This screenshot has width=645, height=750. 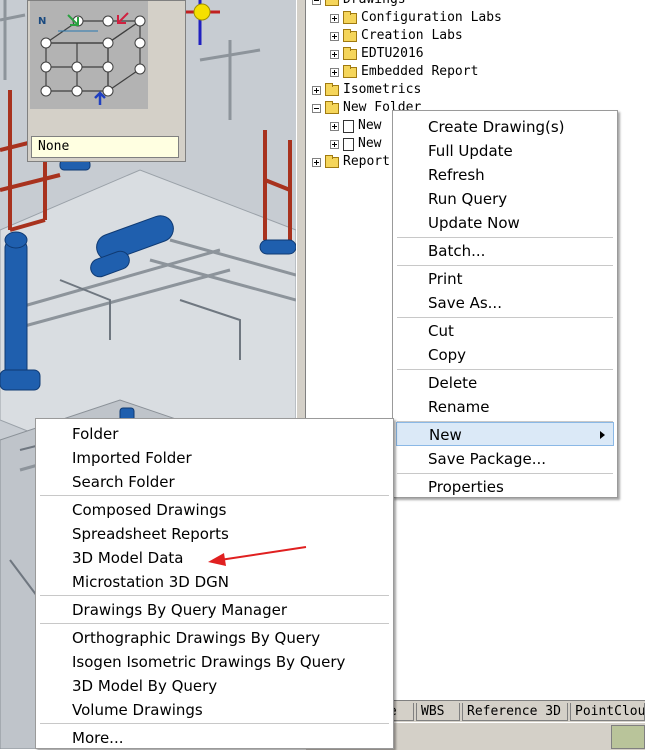 I want to click on menu-item-cut: Cut, so click(x=505, y=331).